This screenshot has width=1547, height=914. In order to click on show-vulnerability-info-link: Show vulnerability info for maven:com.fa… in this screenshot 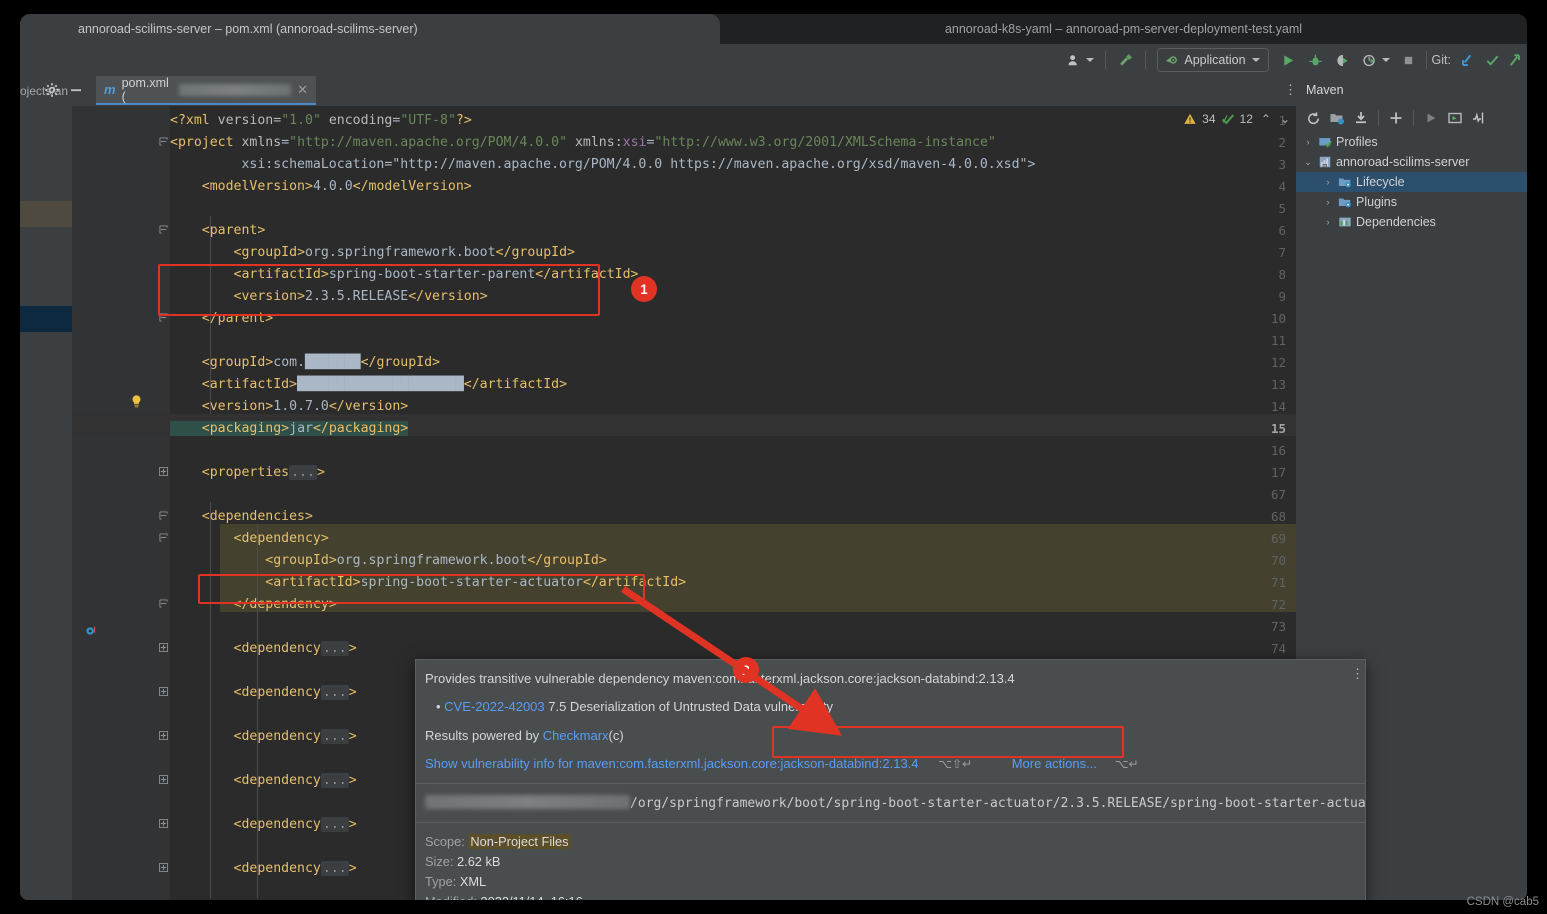, I will do `click(672, 763)`.